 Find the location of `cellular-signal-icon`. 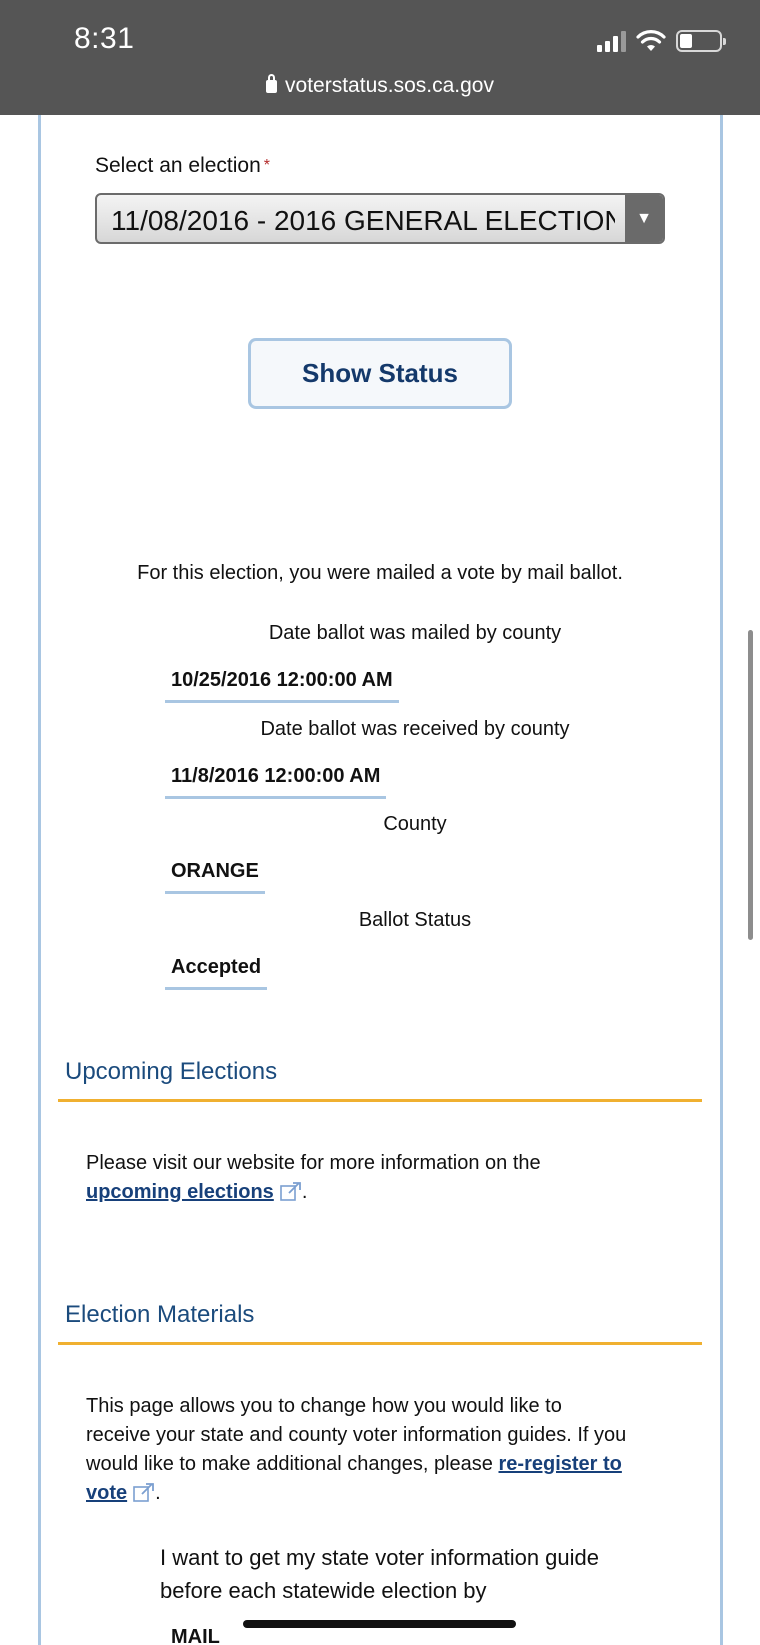

cellular-signal-icon is located at coordinates (611, 41).